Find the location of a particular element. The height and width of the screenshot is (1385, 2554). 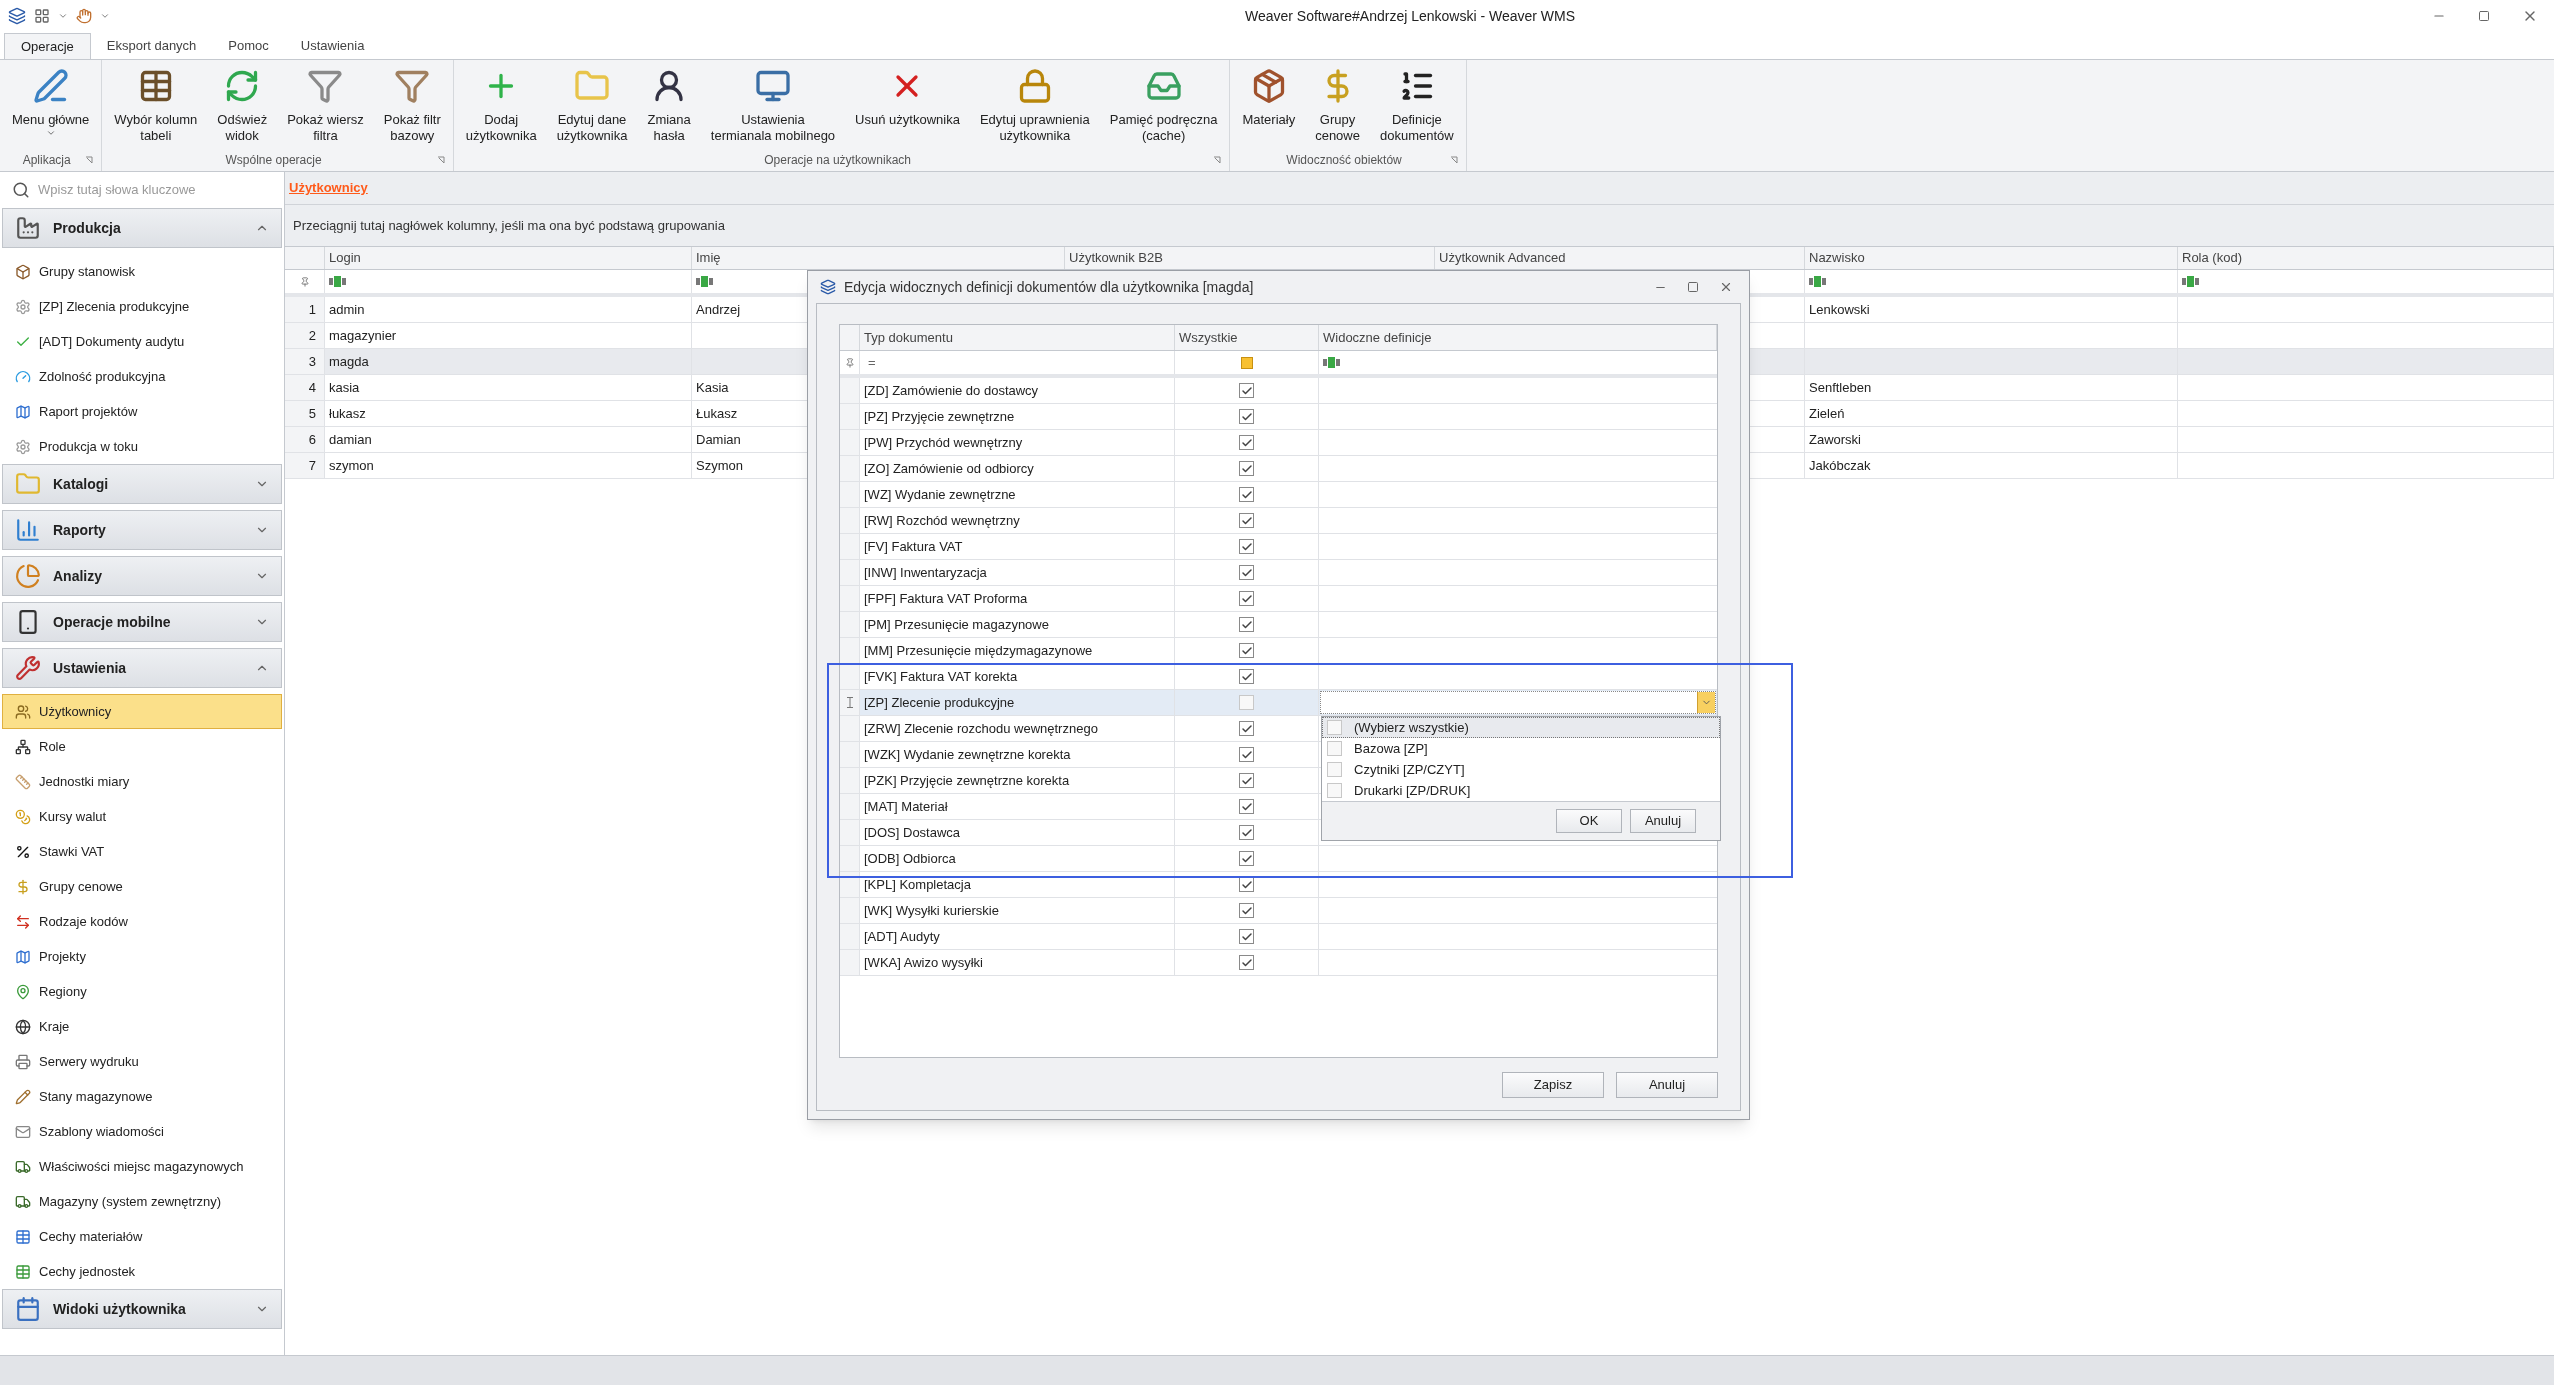

navigation-item: [ZP] Zlecenia produkcyjne is located at coordinates (142, 306).